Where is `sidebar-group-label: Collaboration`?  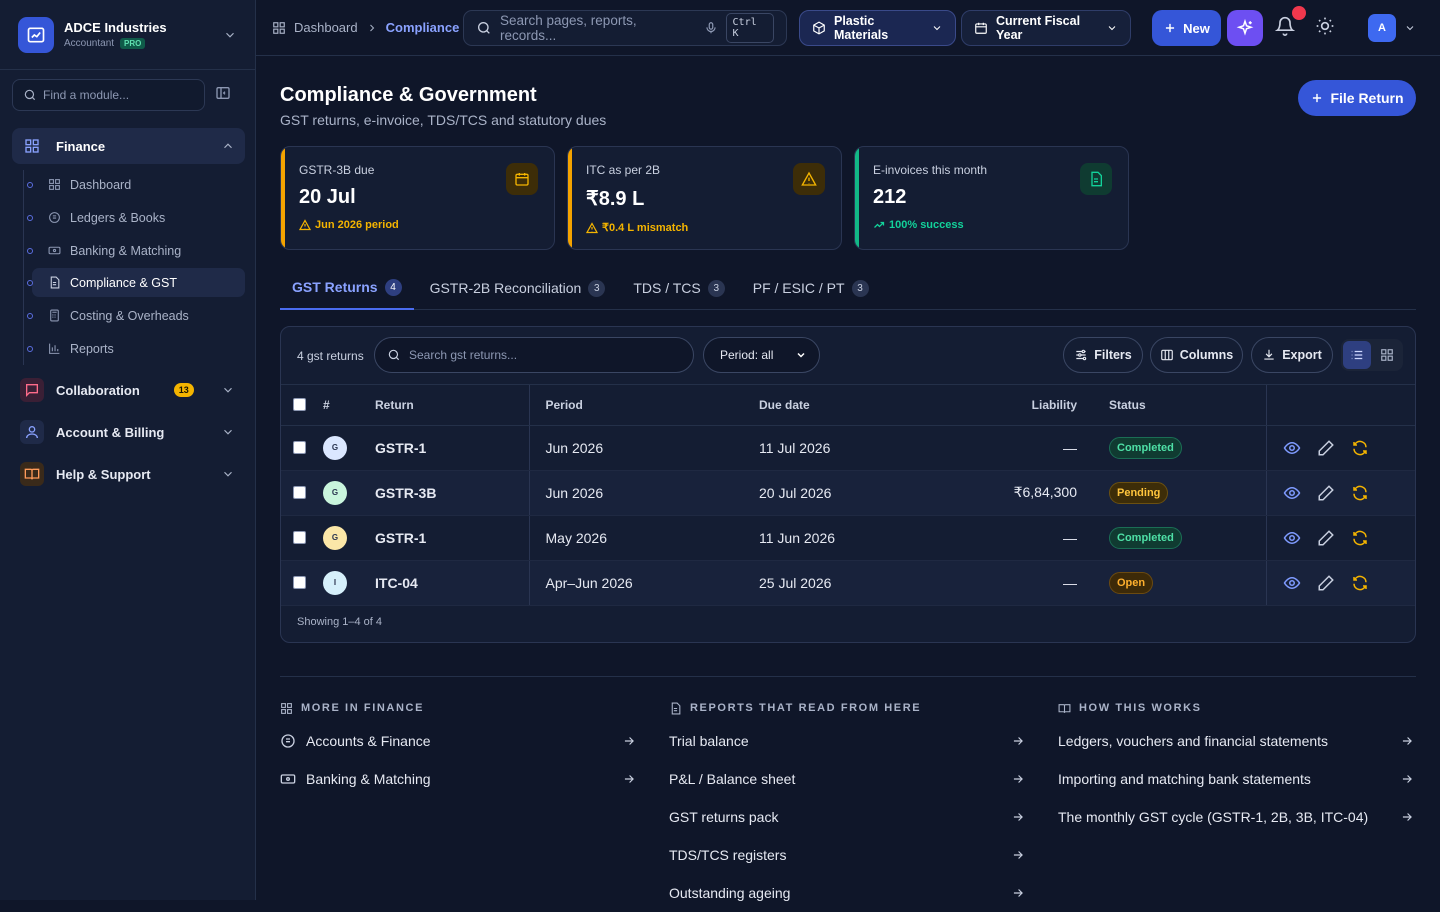
sidebar-group-label: Collaboration is located at coordinates (98, 390).